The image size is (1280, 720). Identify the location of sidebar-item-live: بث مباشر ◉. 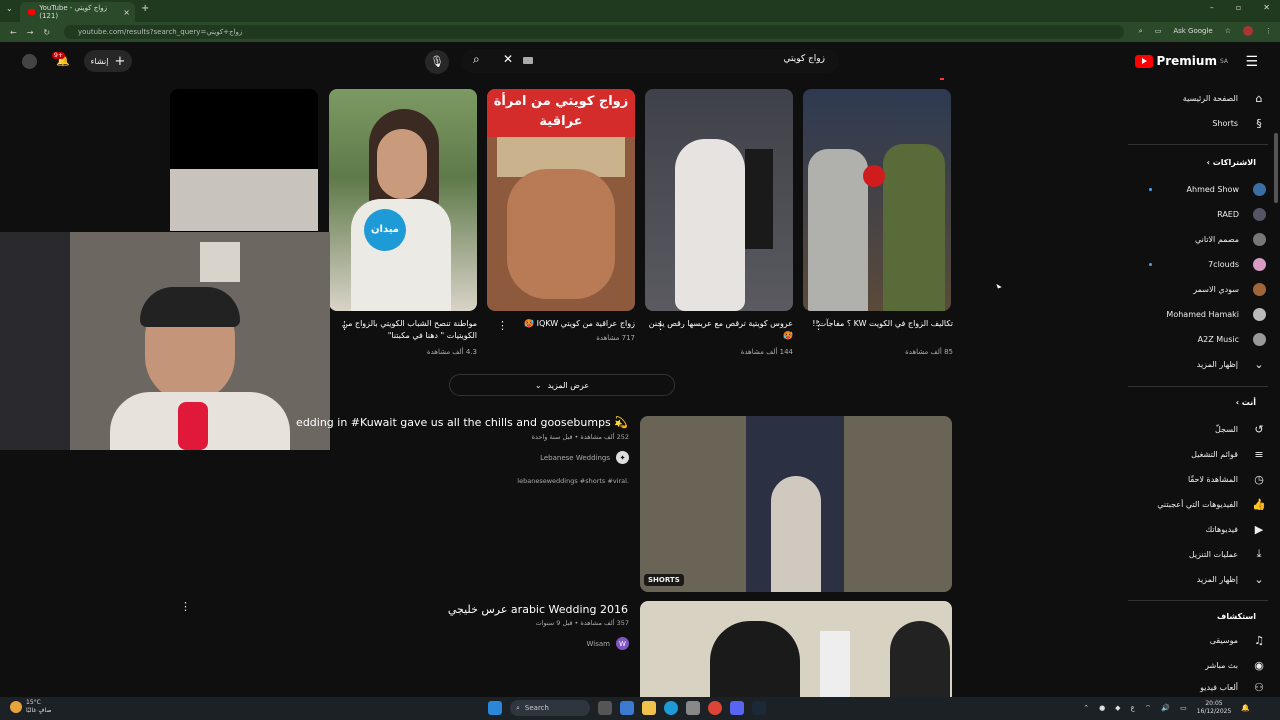
(1196, 665).